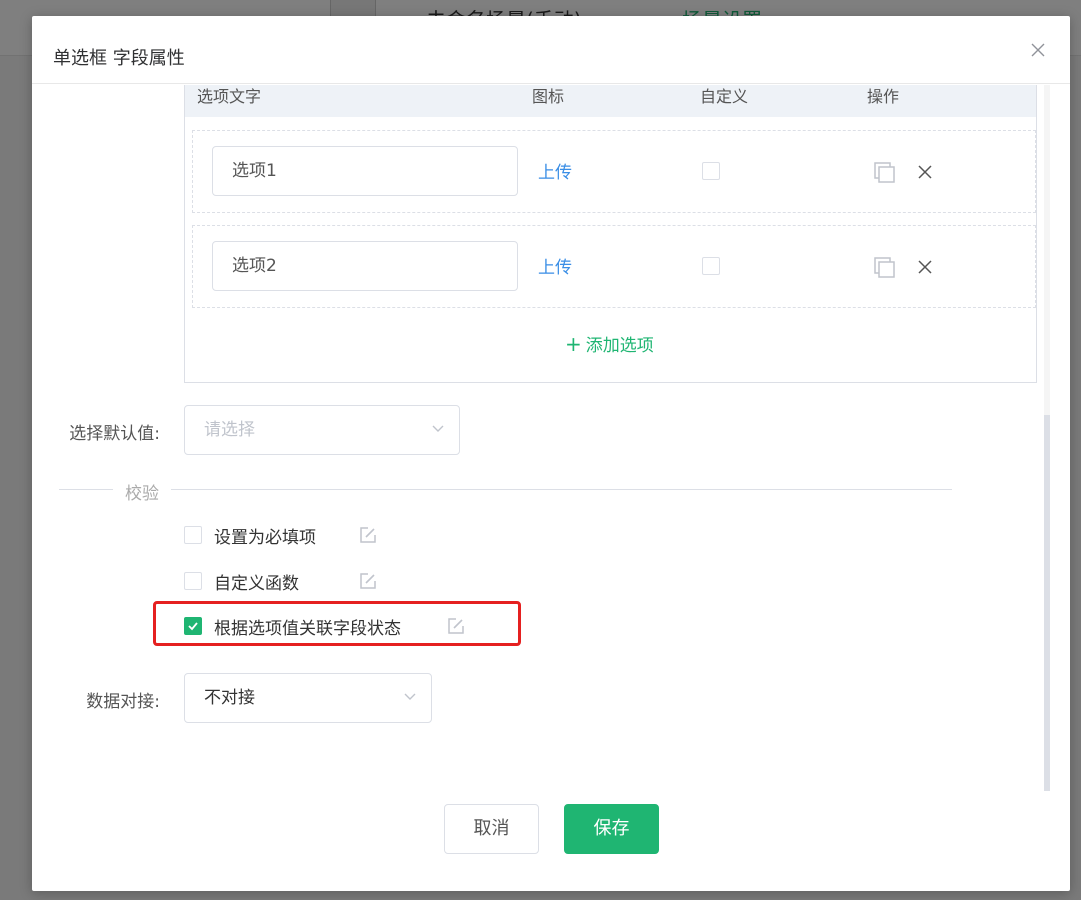 This screenshot has width=1081, height=900. I want to click on close-icon, so click(1038, 50).